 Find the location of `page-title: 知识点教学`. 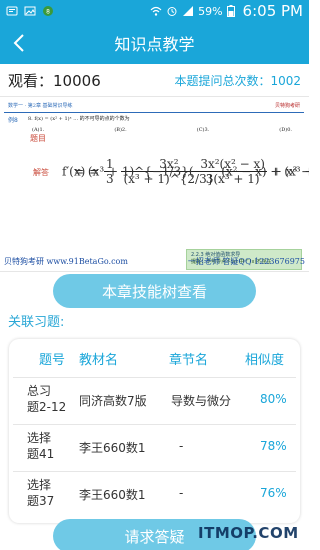

page-title: 知识点教学 is located at coordinates (154, 44).